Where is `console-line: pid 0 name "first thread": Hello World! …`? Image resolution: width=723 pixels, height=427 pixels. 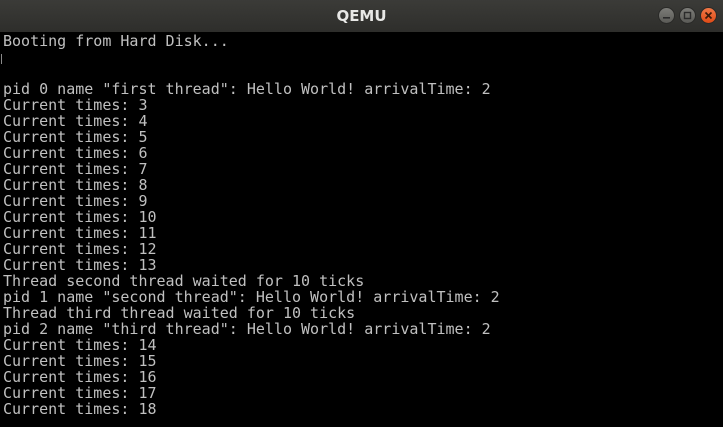 console-line: pid 0 name "first thread": Hello World! … is located at coordinates (247, 89).